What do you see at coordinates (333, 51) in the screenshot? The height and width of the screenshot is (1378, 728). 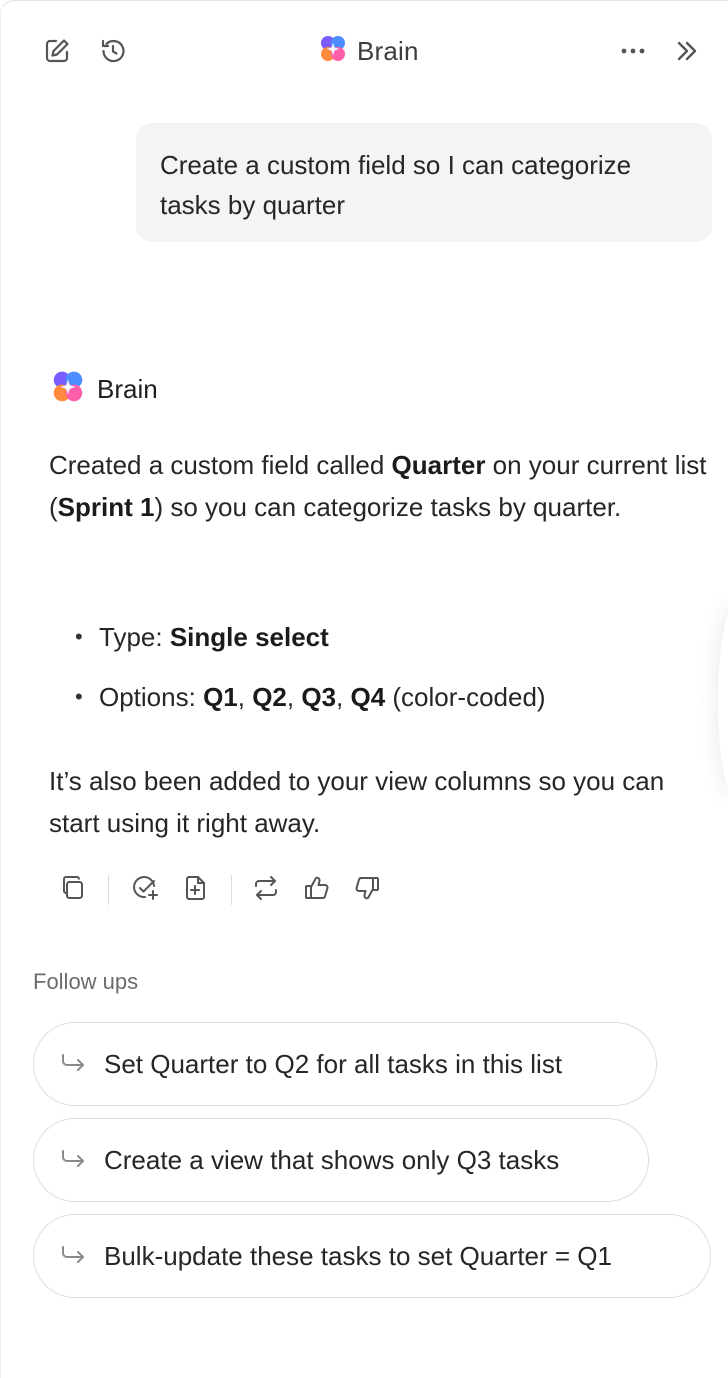 I see `brain-logo-icon` at bounding box center [333, 51].